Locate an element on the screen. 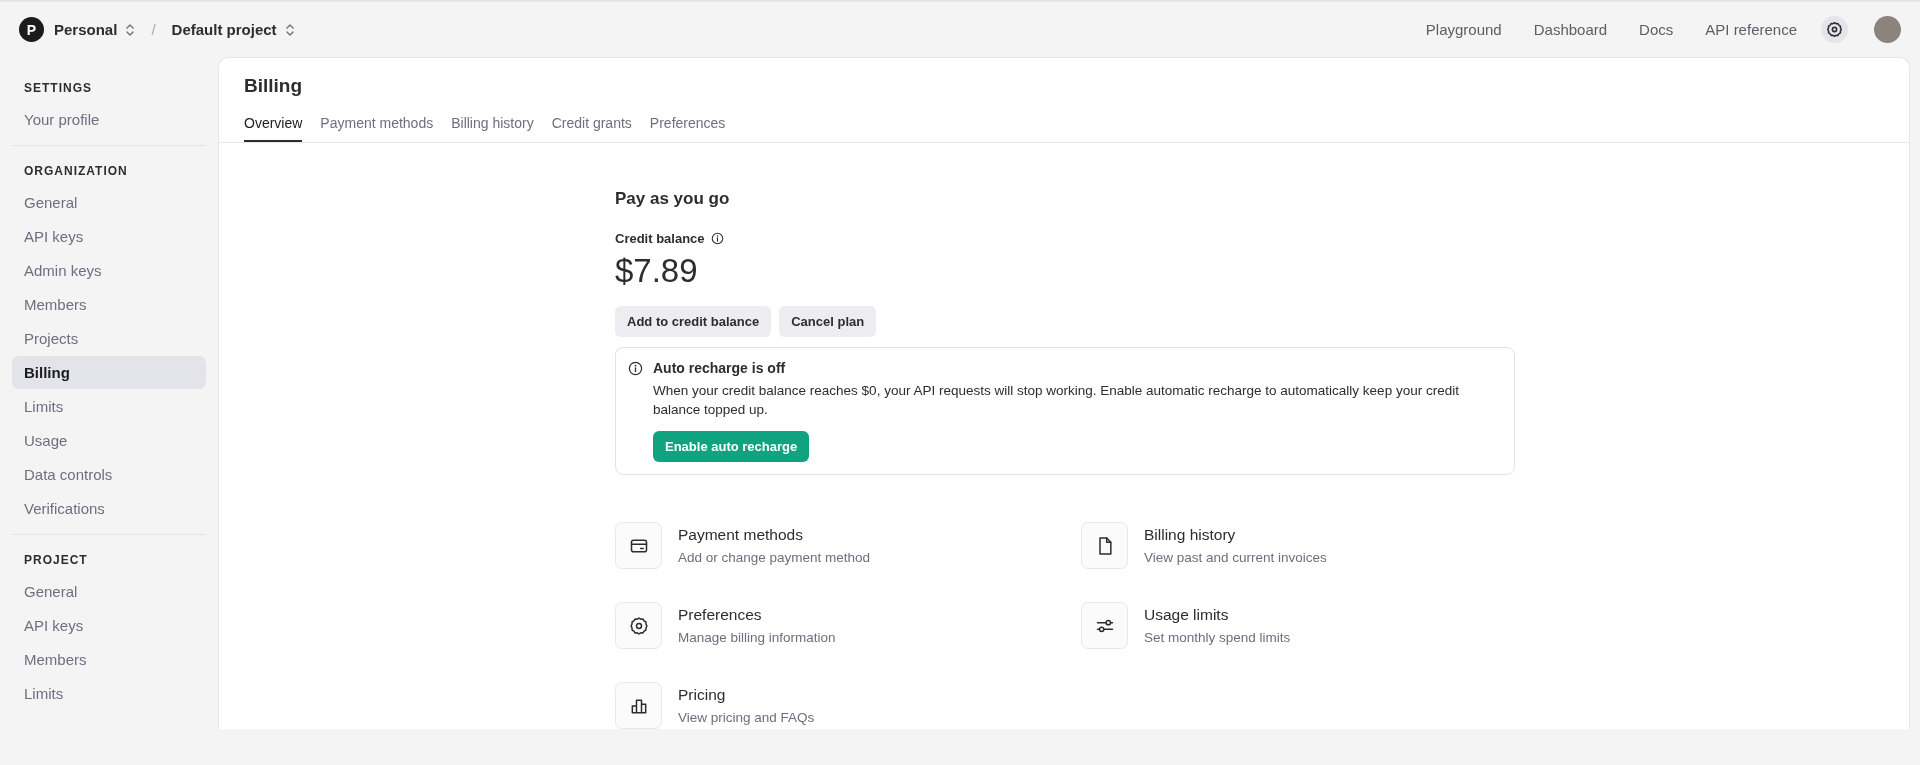 Image resolution: width=1920 pixels, height=765 pixels. alert-title: Auto recharge is off is located at coordinates (720, 368).